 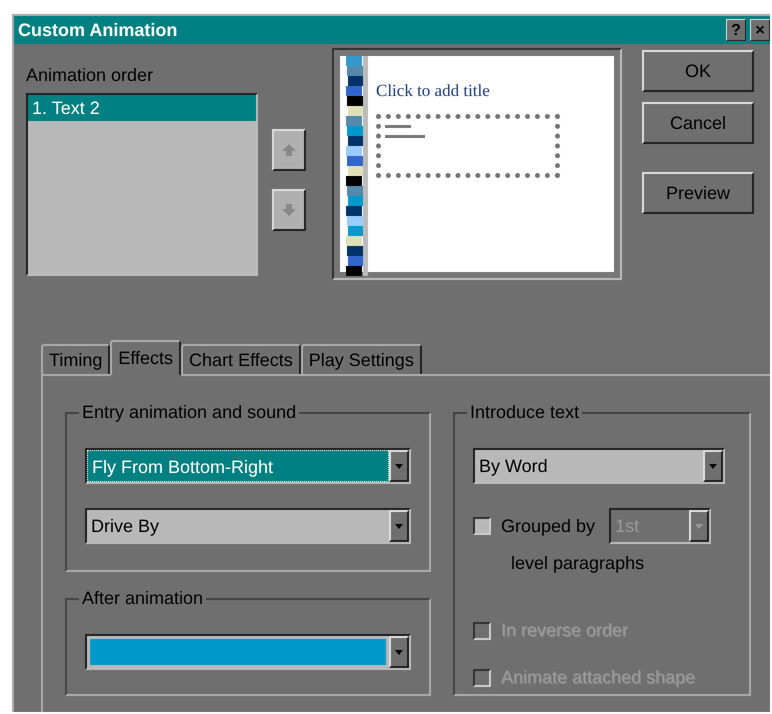 What do you see at coordinates (578, 563) in the screenshot?
I see `checkbox-note: level paragraphs` at bounding box center [578, 563].